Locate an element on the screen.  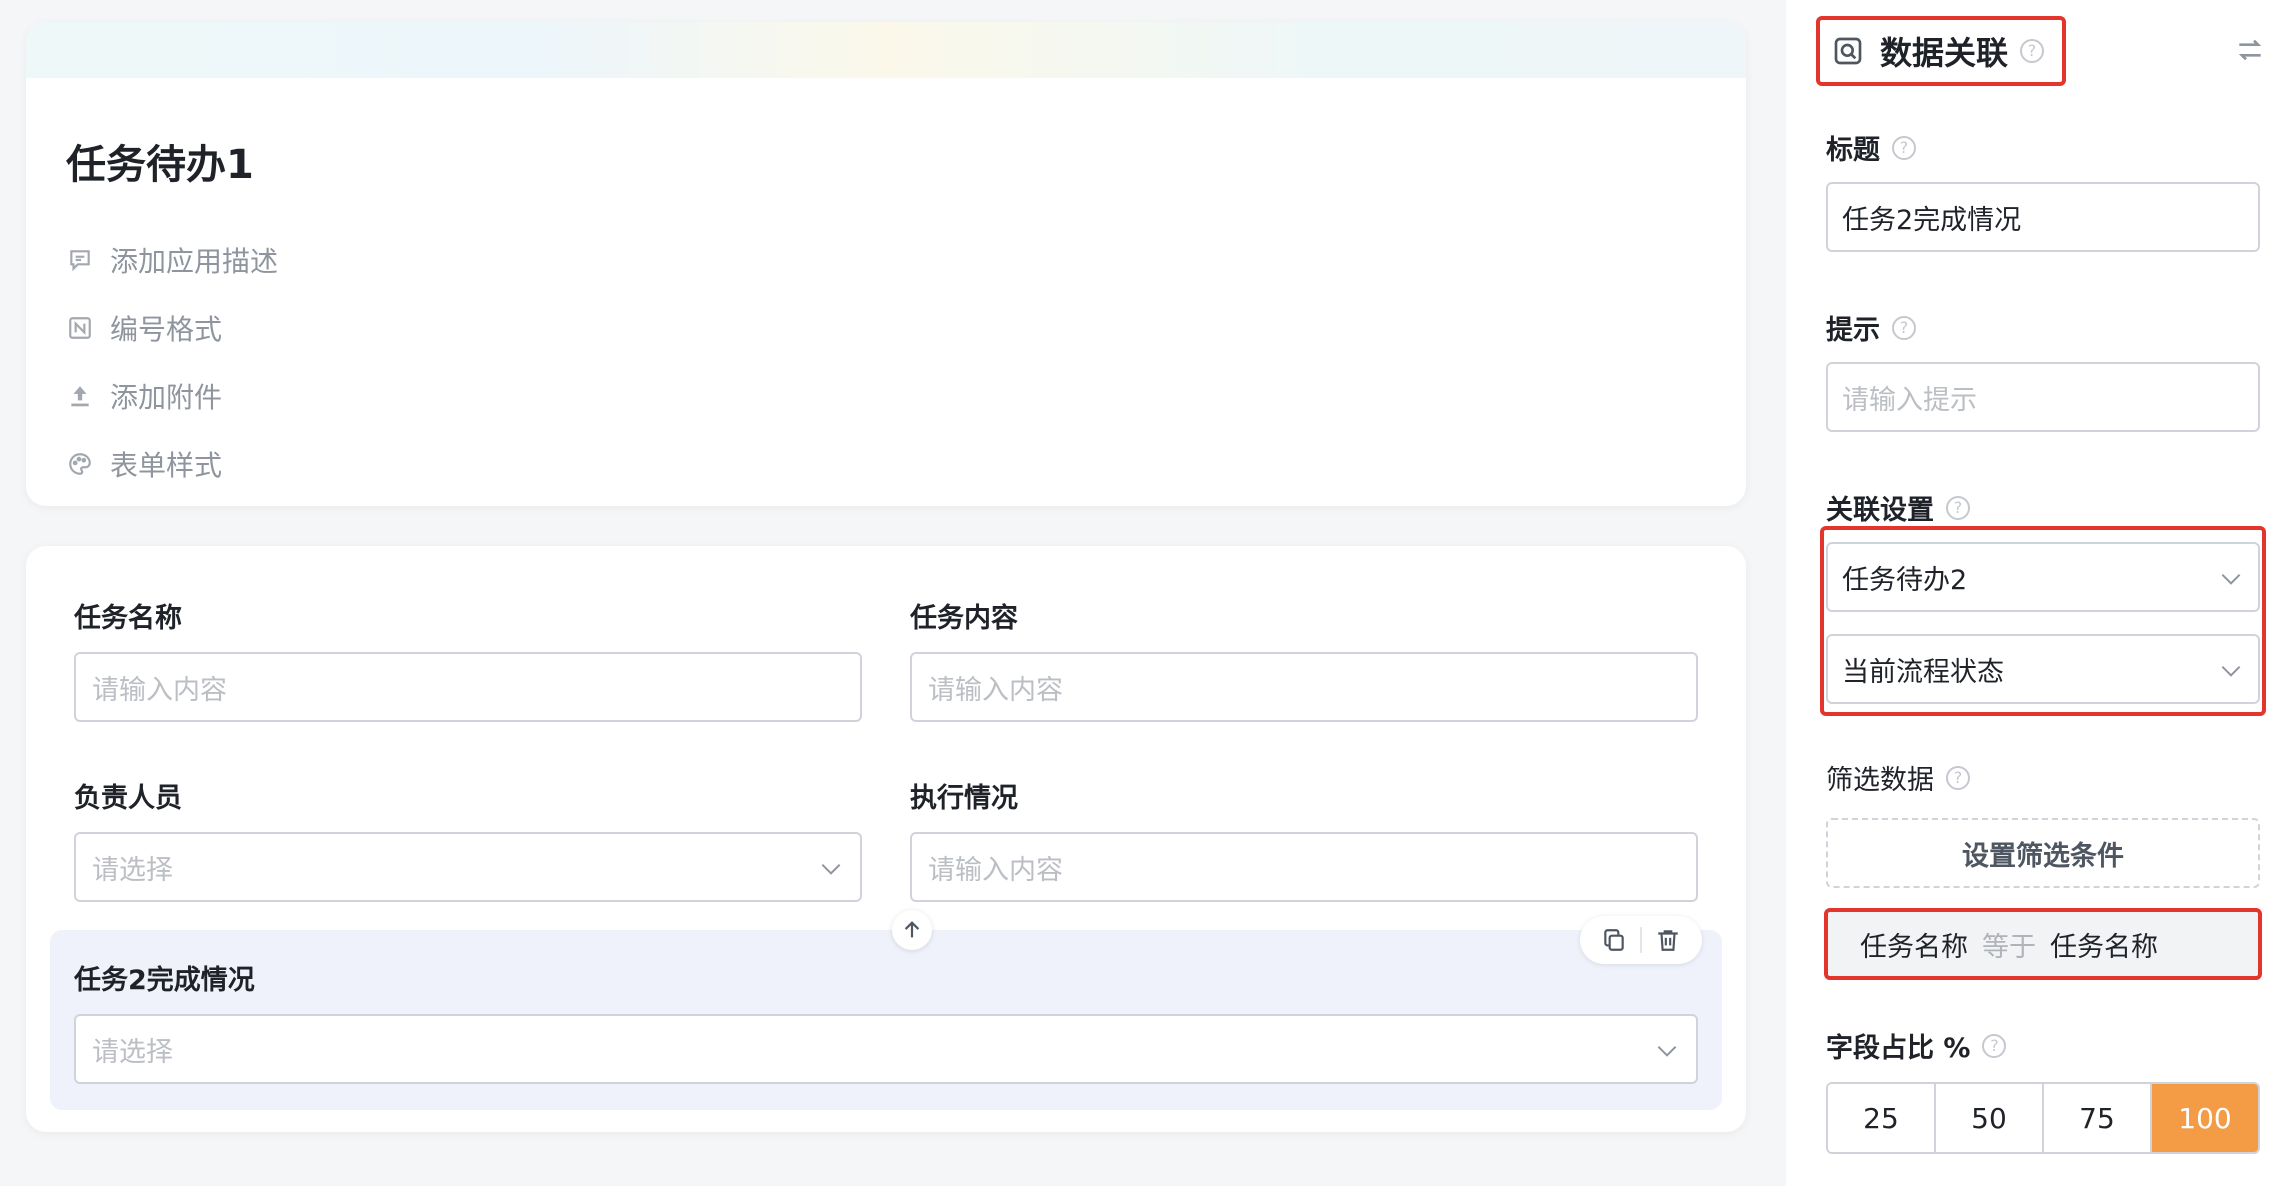
comment-icon is located at coordinates (80, 260).